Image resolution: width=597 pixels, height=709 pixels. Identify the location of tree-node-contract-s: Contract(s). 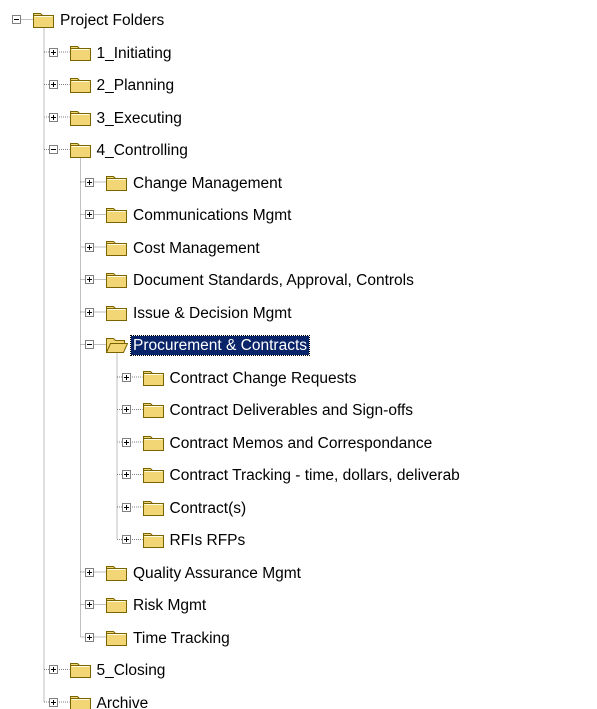
(298, 509).